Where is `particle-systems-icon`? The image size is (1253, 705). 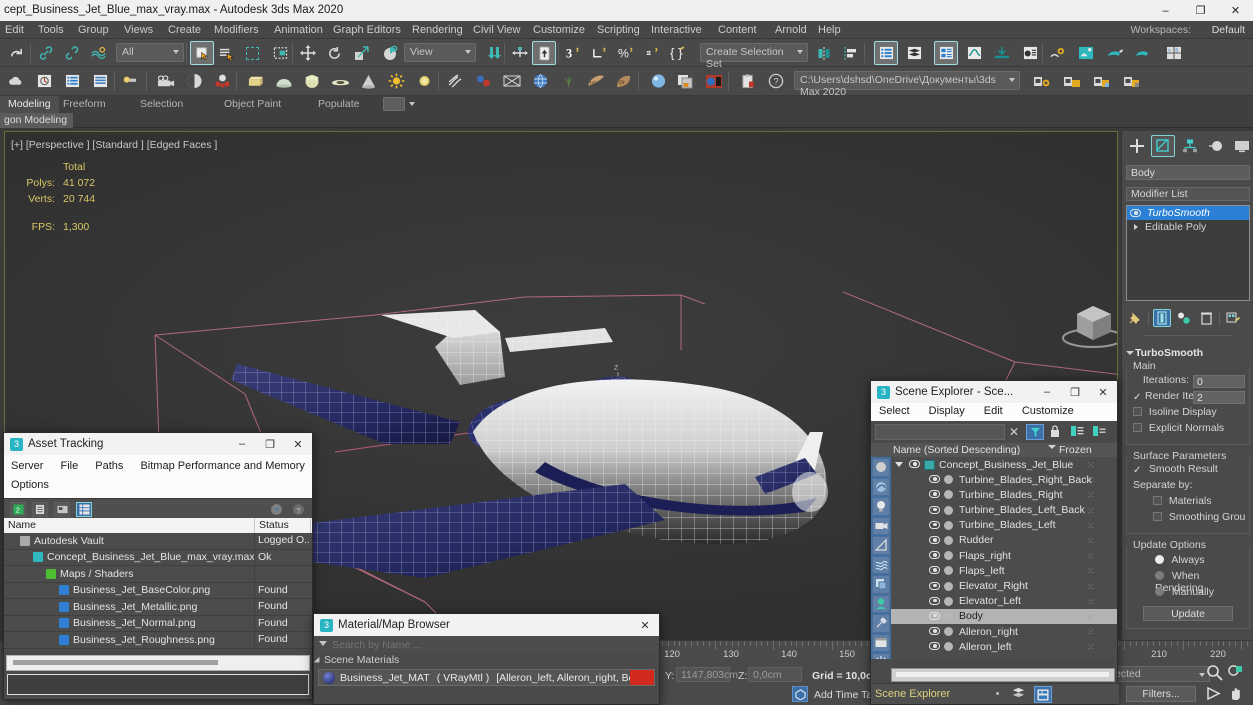 particle-systems-icon is located at coordinates (222, 81).